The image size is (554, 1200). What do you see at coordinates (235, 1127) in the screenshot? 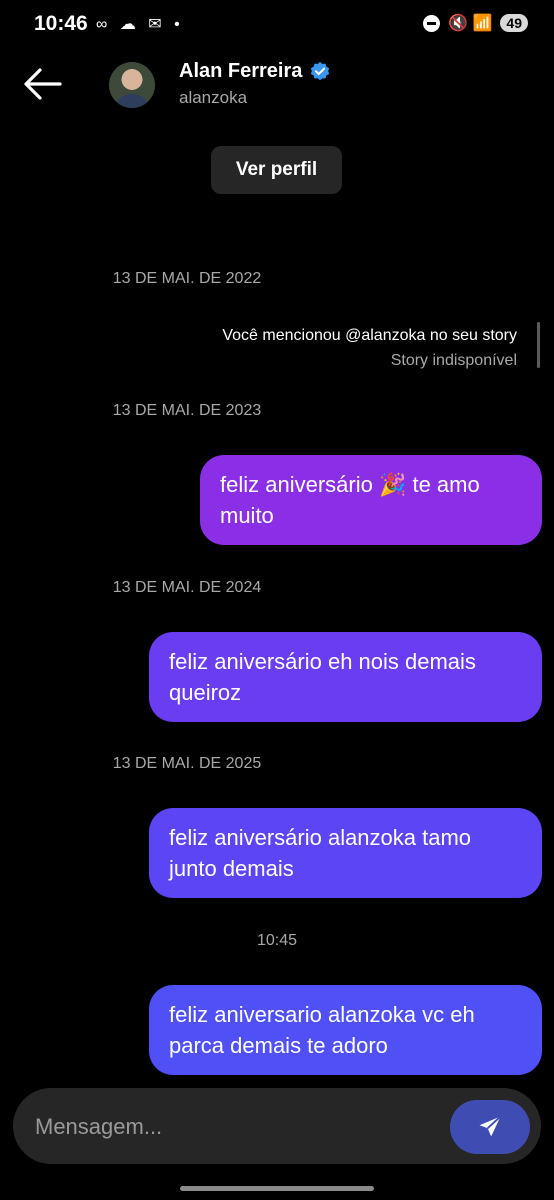
I see `message-input` at bounding box center [235, 1127].